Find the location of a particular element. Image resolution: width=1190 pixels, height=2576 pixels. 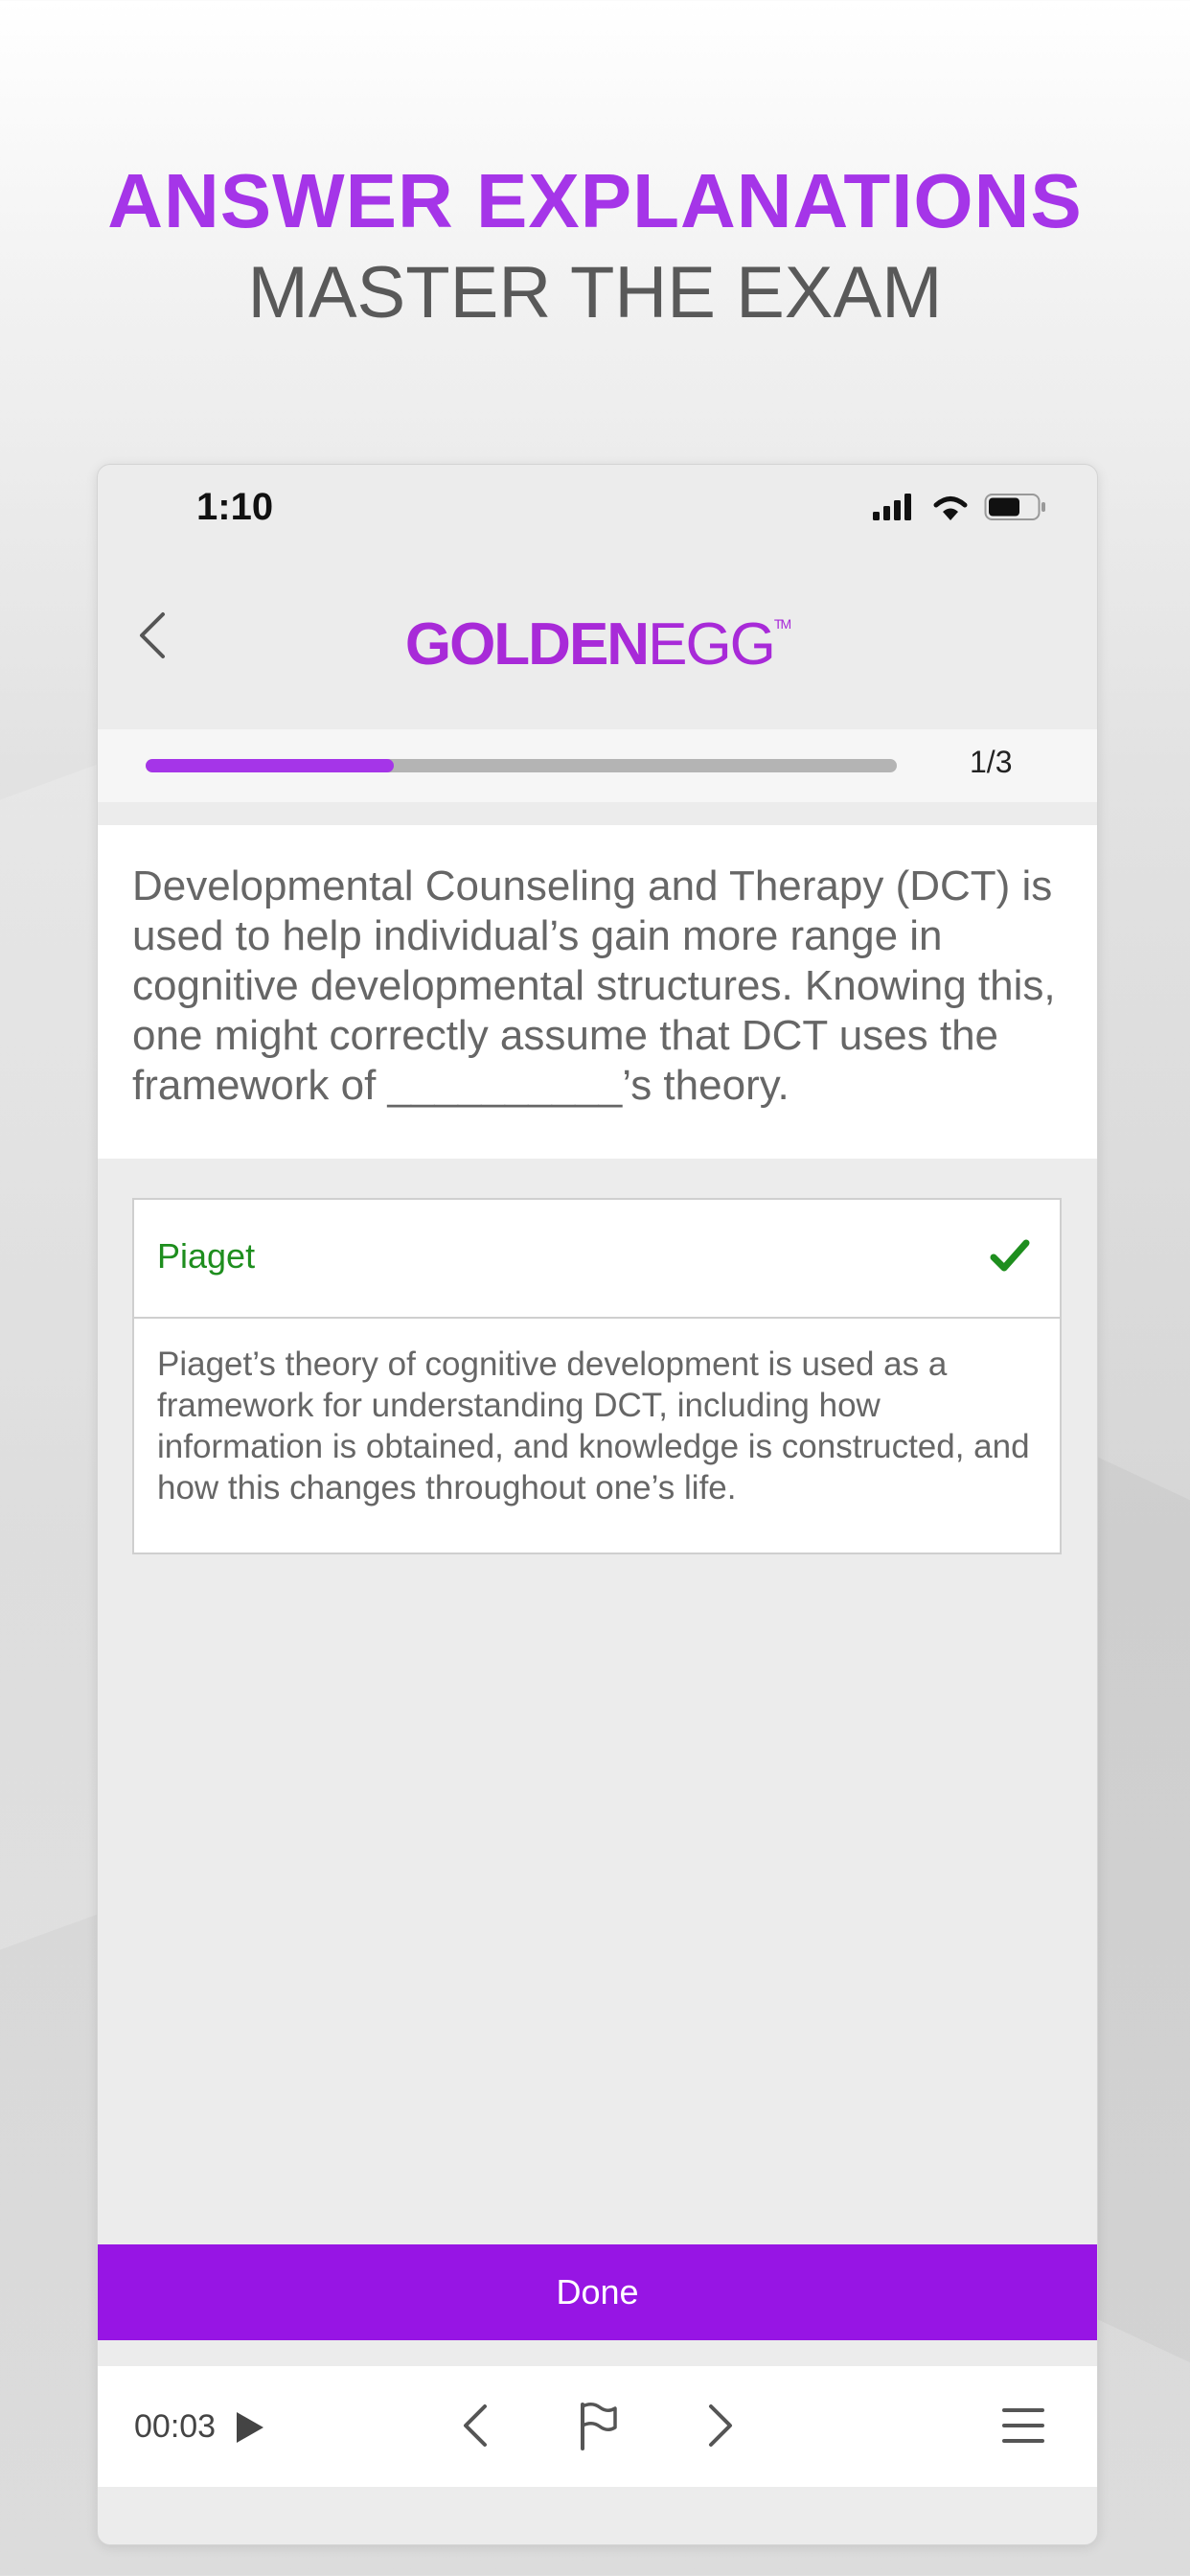

flag-icon is located at coordinates (598, 2425).